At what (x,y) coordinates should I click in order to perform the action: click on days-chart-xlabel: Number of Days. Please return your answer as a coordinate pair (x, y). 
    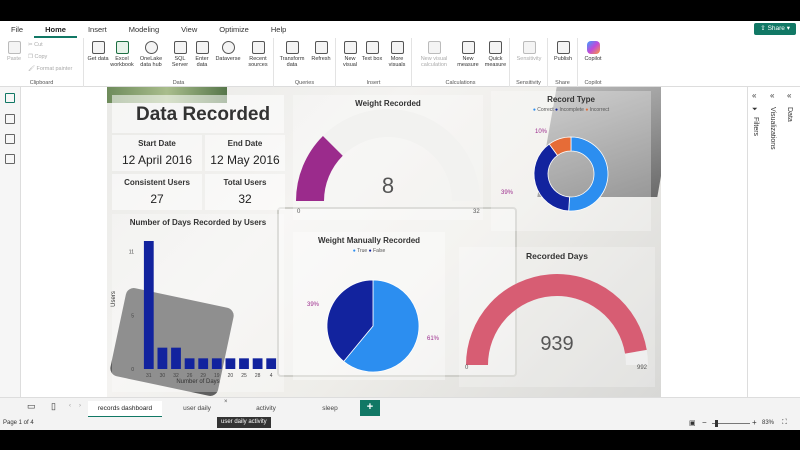
    Looking at the image, I should click on (198, 382).